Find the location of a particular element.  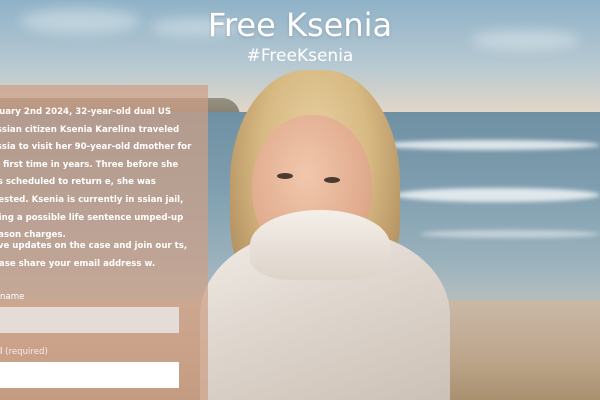

email-label-text: l is located at coordinates (1, 352).